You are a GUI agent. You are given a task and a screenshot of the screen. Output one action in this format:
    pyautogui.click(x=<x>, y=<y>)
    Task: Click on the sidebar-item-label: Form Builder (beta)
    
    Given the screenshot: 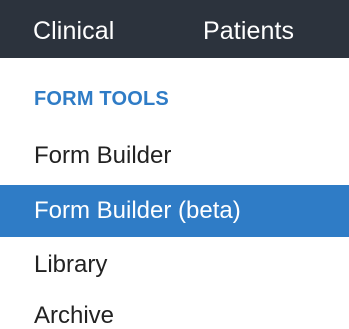 What is the action you would take?
    pyautogui.click(x=137, y=210)
    